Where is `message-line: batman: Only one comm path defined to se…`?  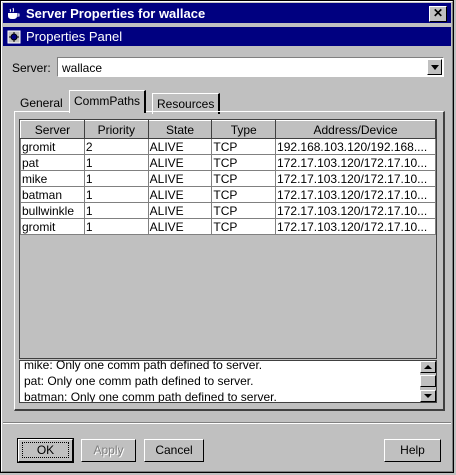 message-line: batman: Only one comm path defined to se… is located at coordinates (150, 396).